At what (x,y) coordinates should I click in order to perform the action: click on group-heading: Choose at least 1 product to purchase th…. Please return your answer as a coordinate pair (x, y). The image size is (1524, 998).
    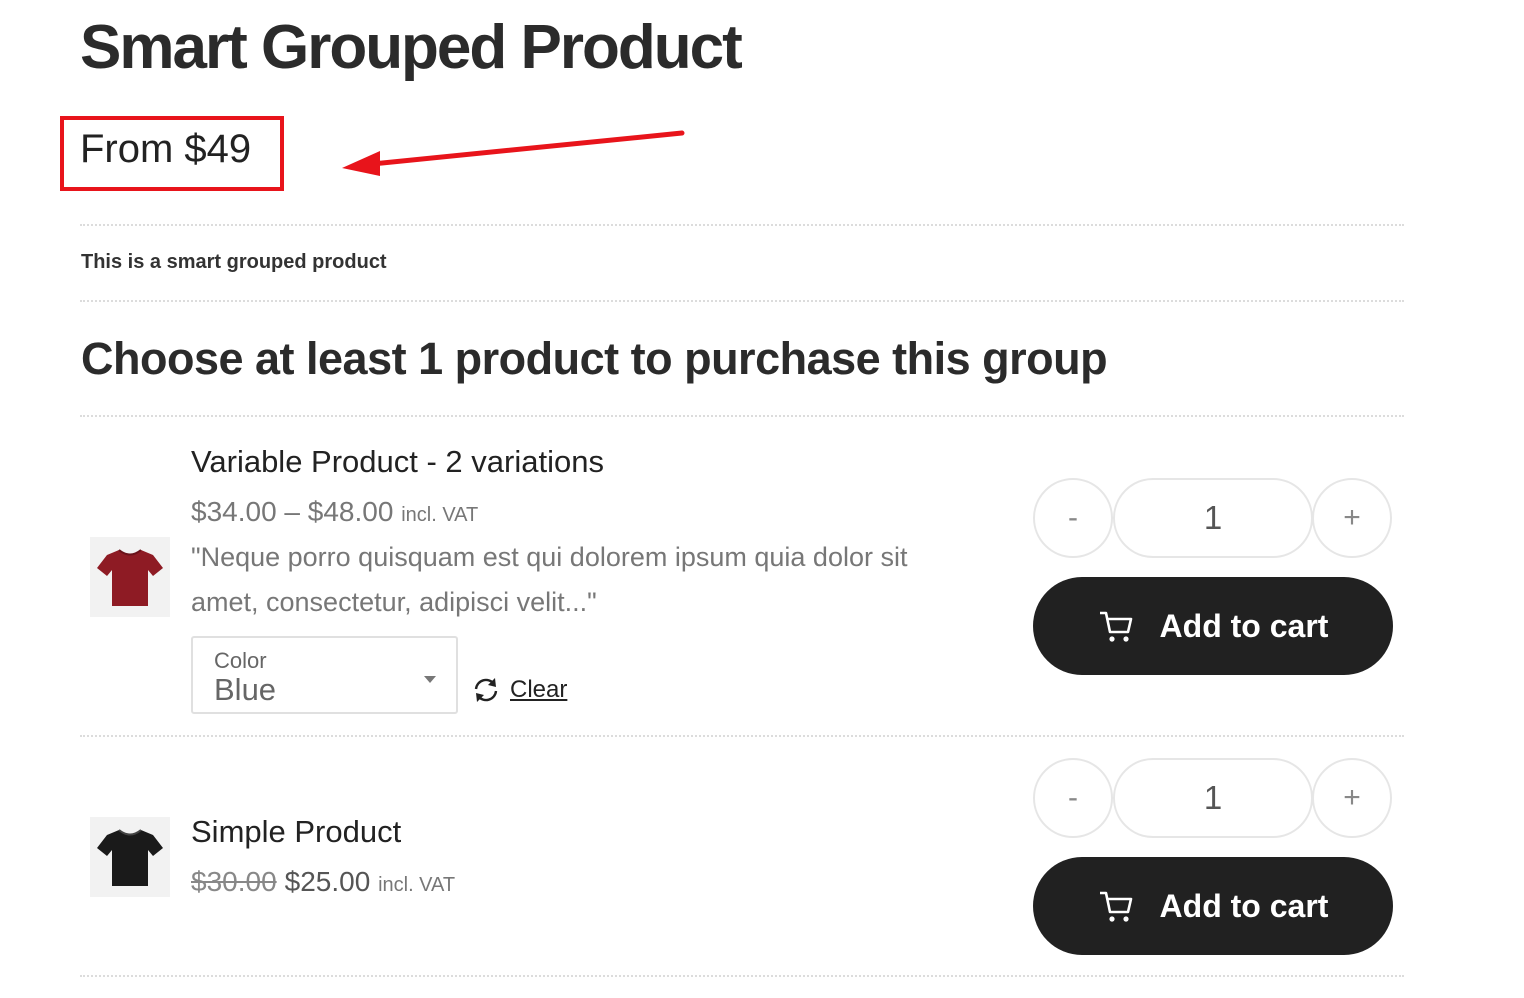
    Looking at the image, I should click on (594, 358).